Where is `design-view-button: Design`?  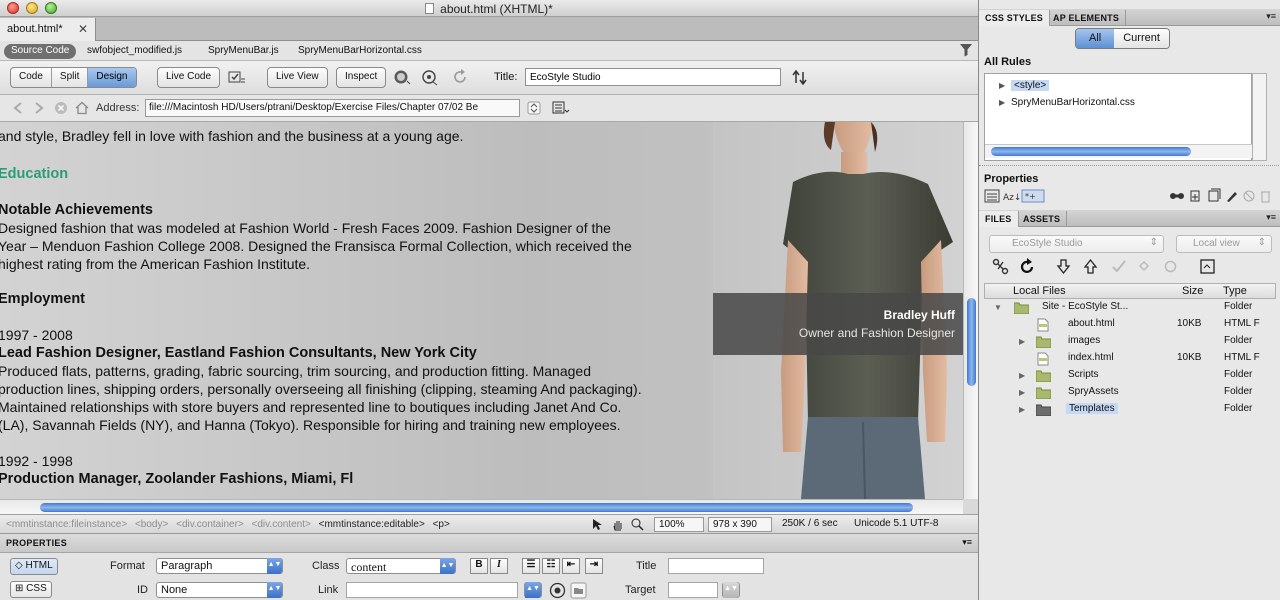
design-view-button: Design is located at coordinates (112, 77).